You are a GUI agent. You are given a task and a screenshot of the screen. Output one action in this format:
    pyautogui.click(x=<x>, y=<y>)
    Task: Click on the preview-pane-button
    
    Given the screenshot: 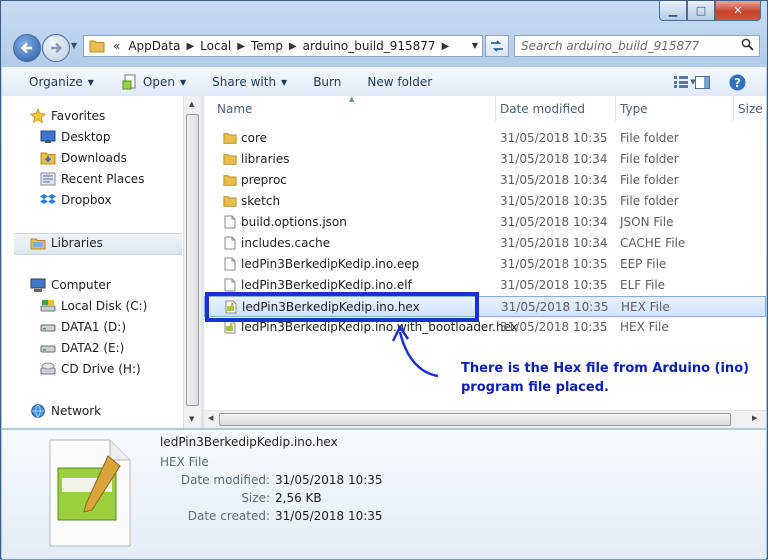 What is the action you would take?
    pyautogui.click(x=702, y=82)
    